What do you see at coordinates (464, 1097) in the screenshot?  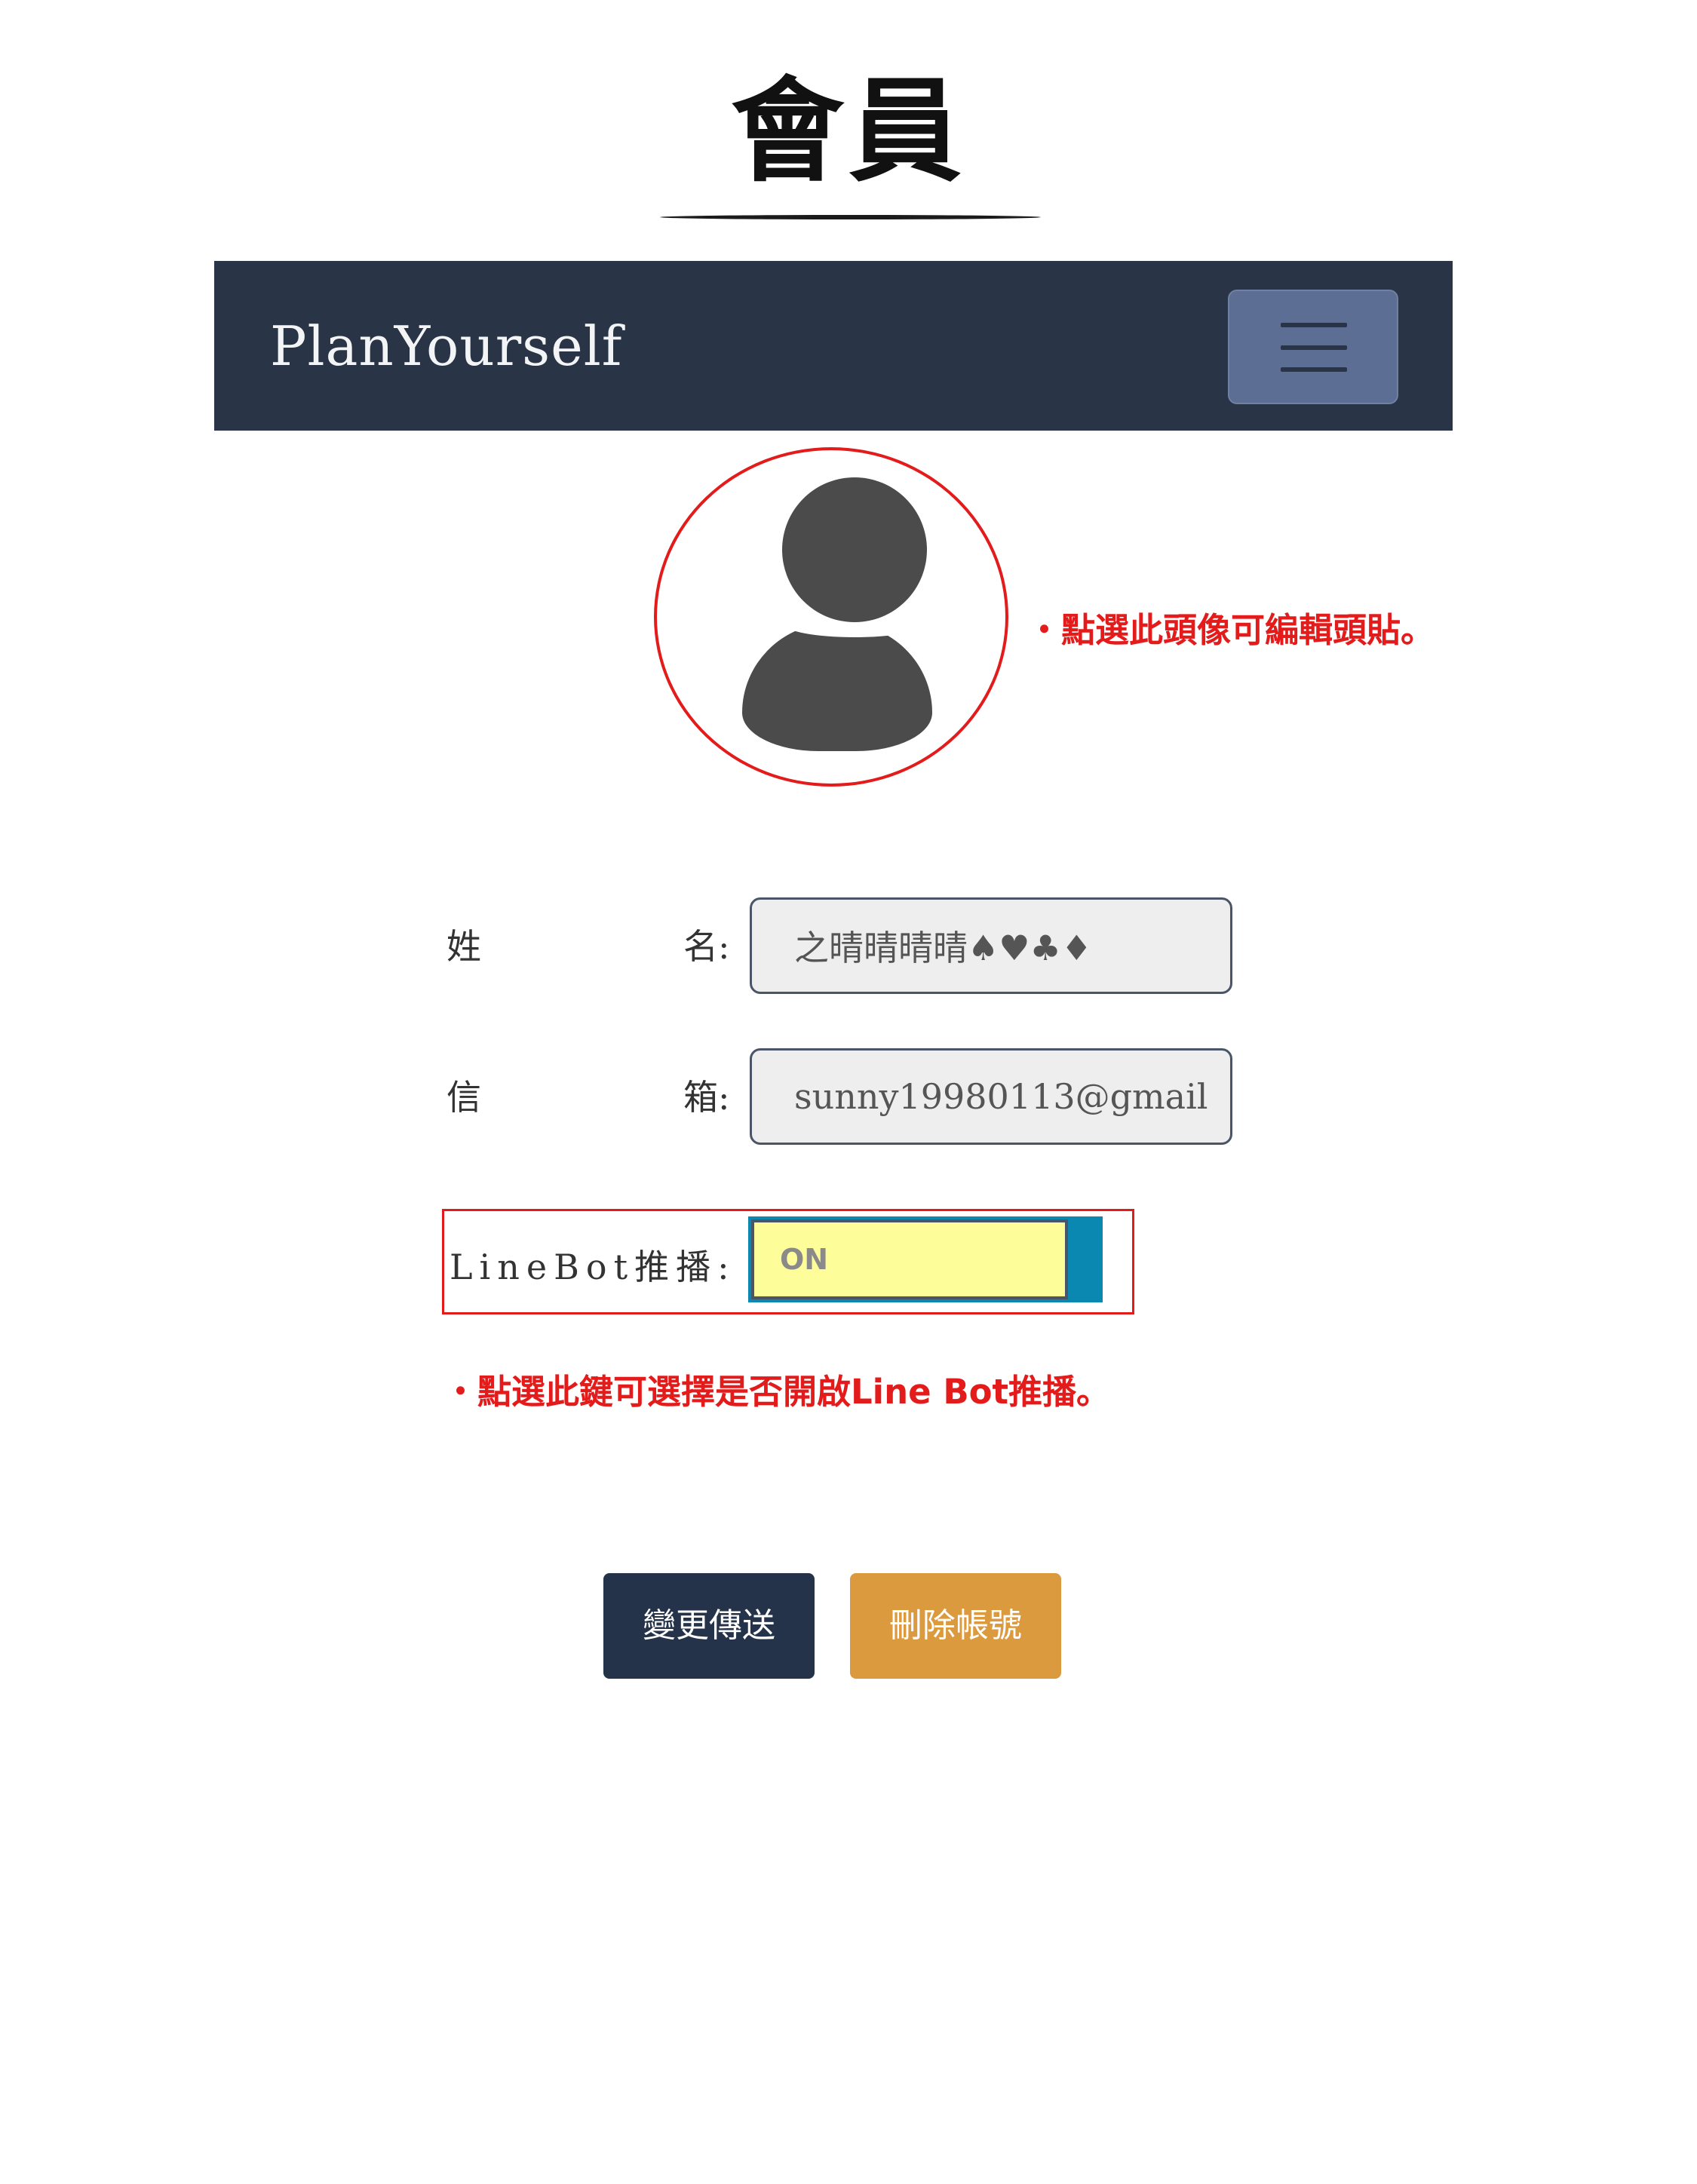 I see `email-label-first: 信` at bounding box center [464, 1097].